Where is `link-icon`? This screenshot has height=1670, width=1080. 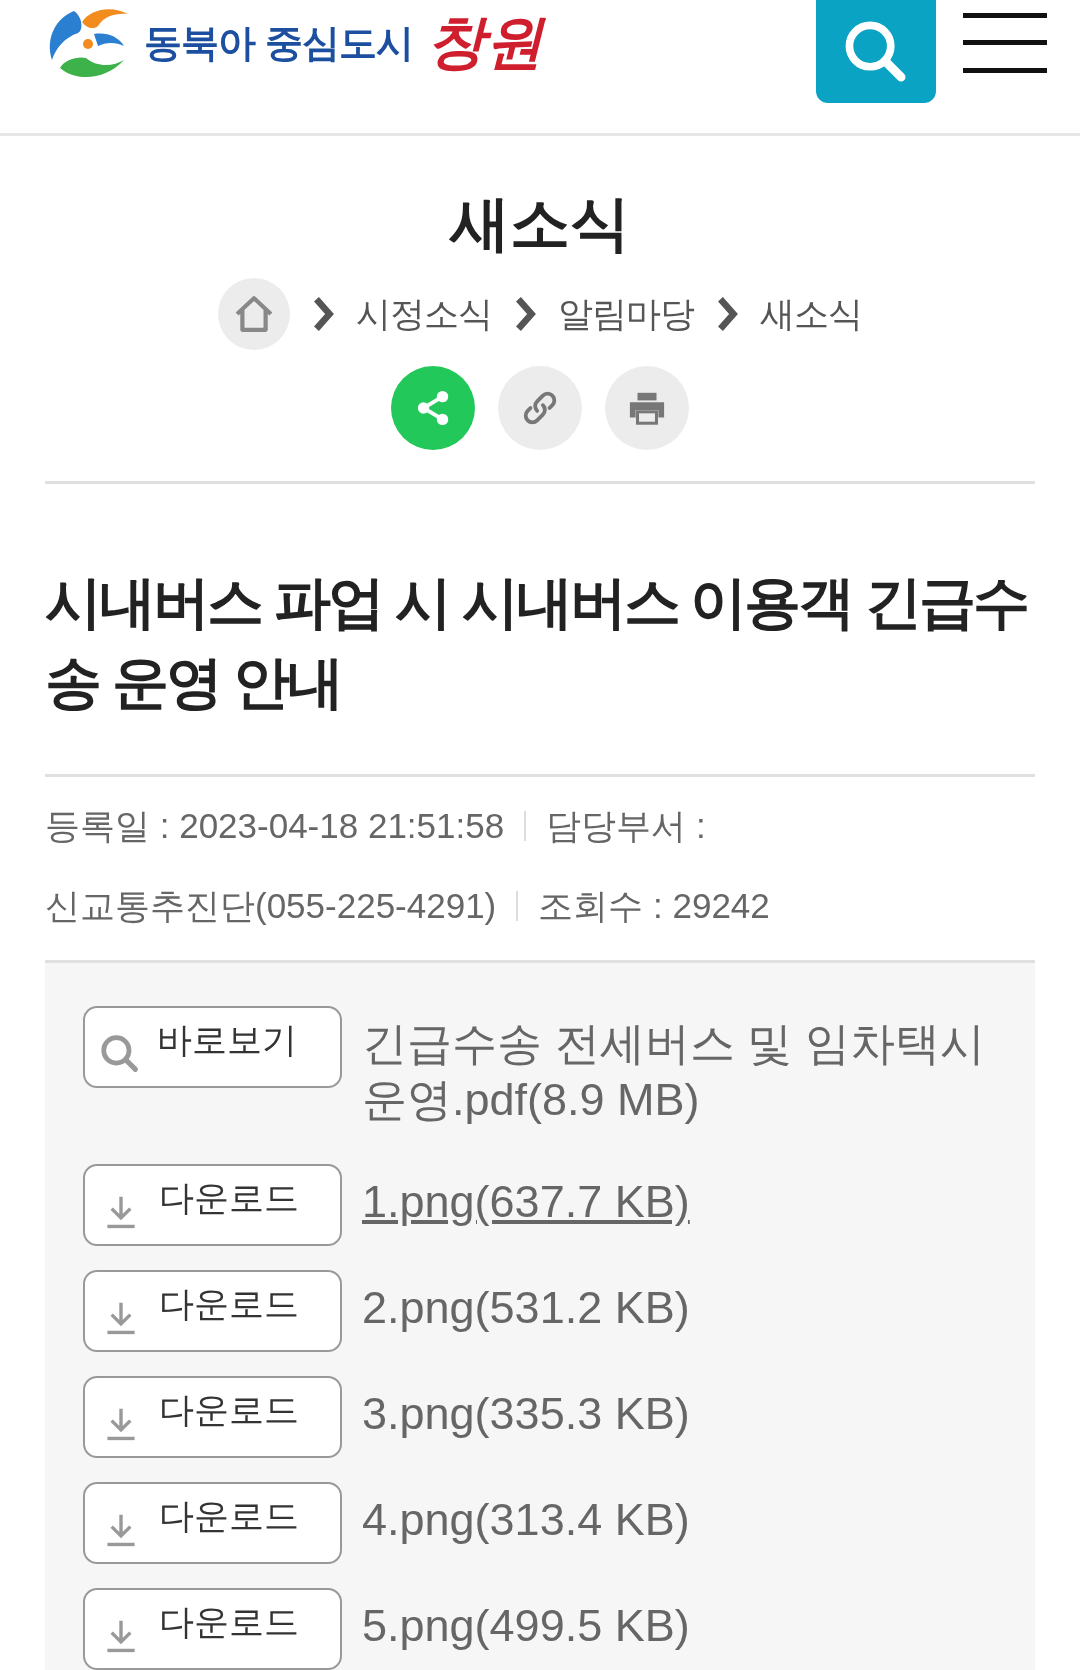
link-icon is located at coordinates (540, 408).